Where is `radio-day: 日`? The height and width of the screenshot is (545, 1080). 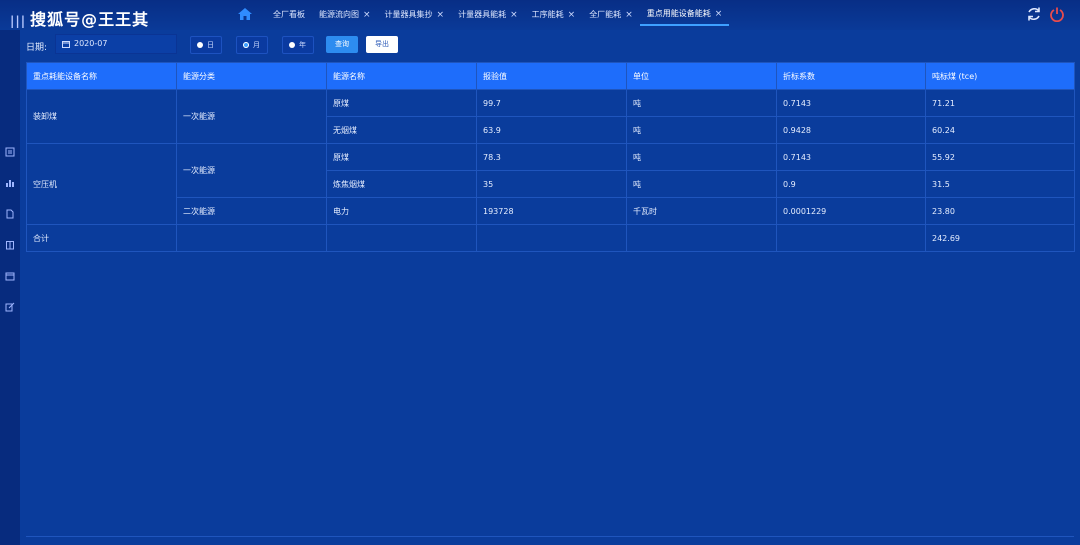
radio-day: 日 is located at coordinates (206, 45).